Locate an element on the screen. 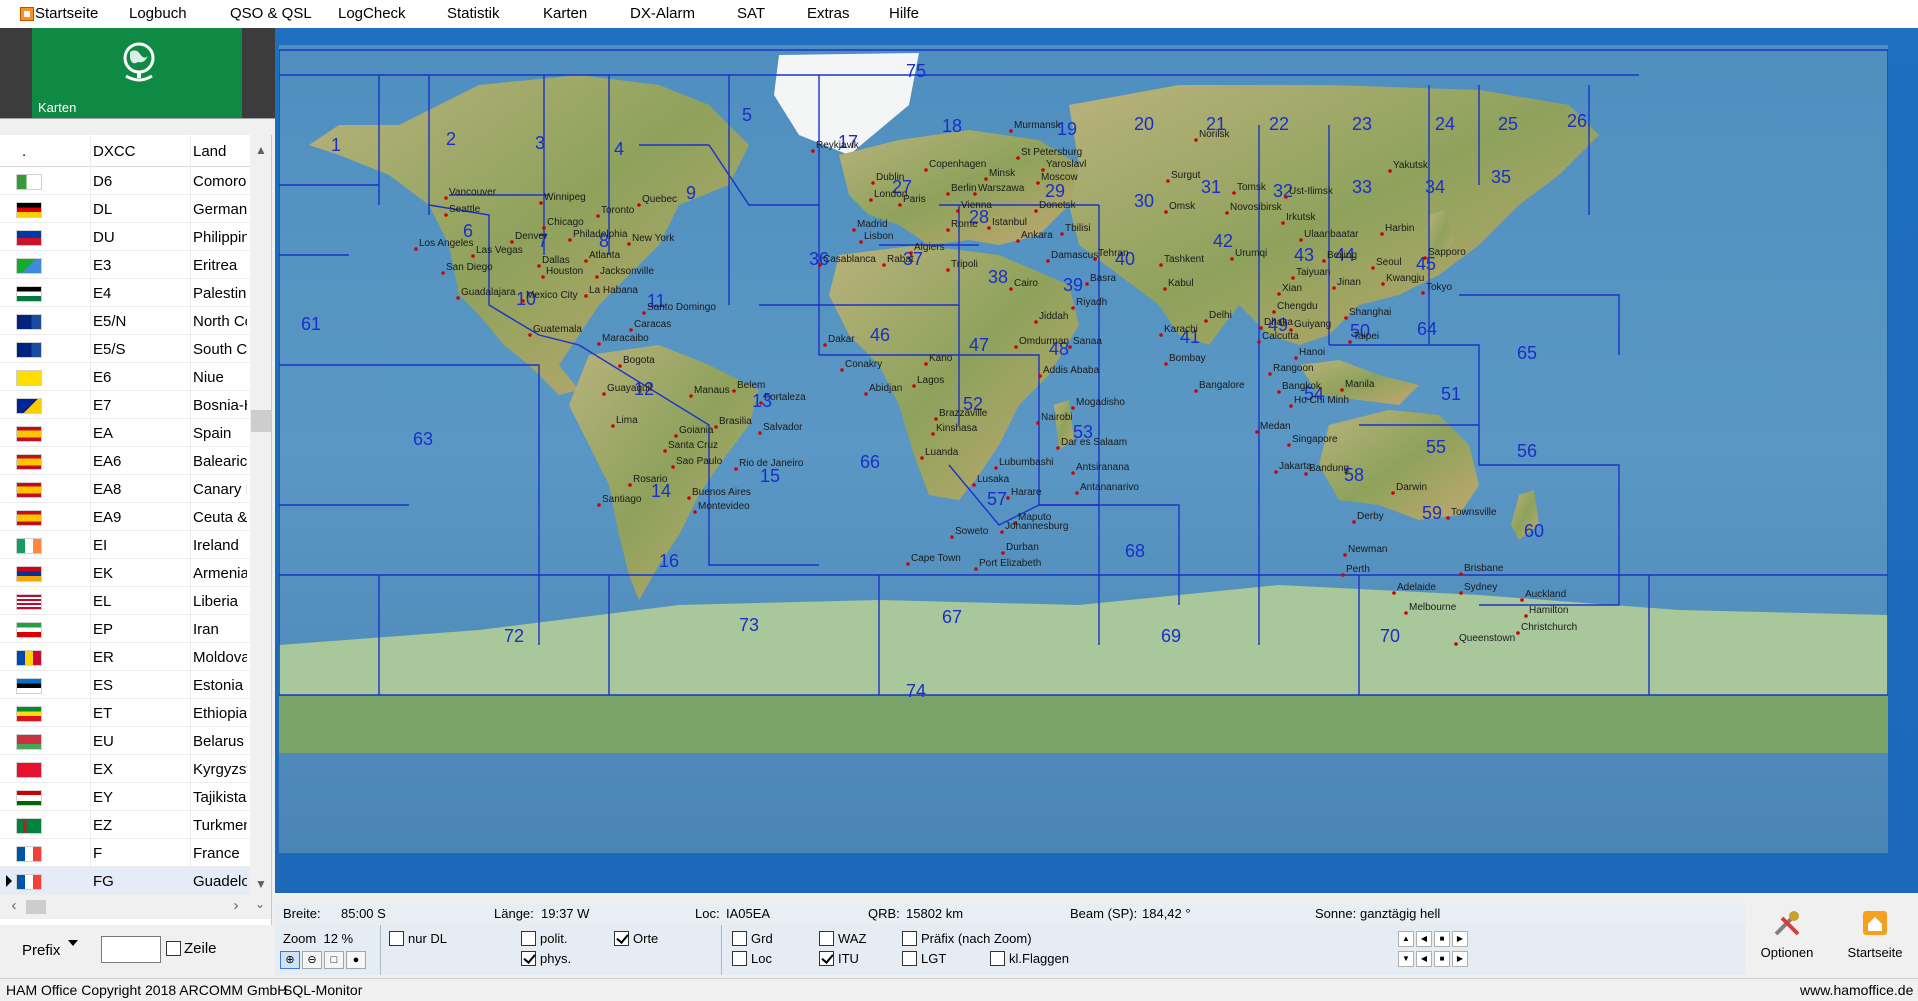 The image size is (1918, 1001). itu-checkbox: ITU is located at coordinates (839, 958).